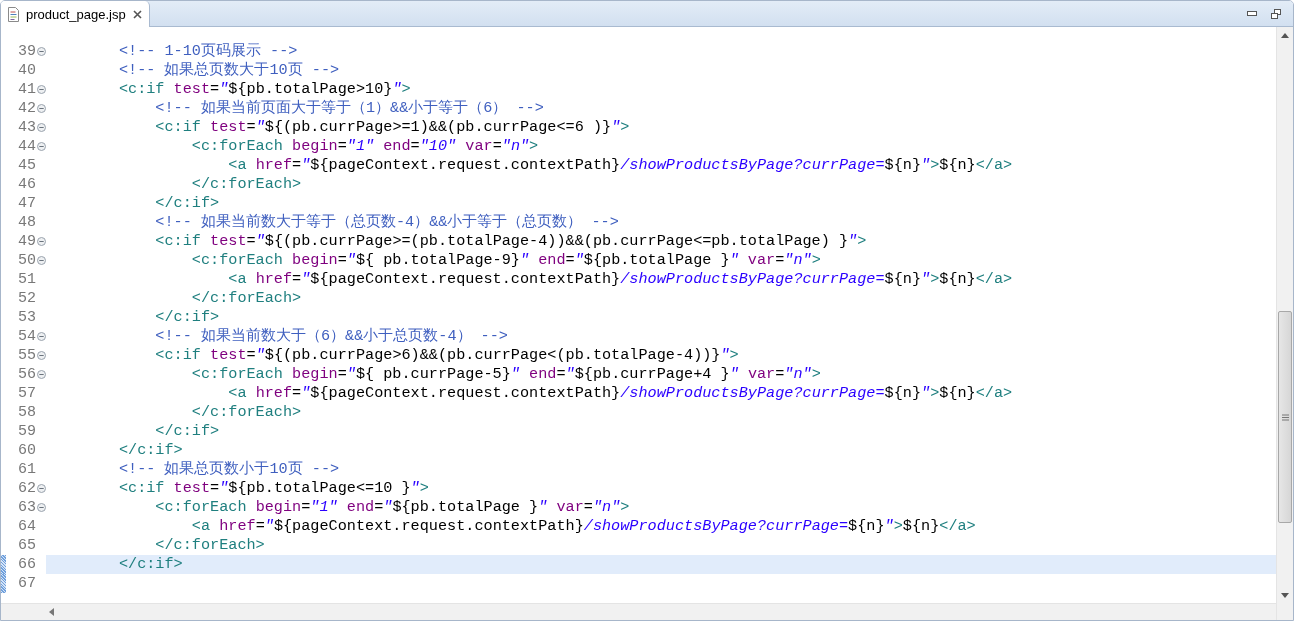 The height and width of the screenshot is (621, 1294). What do you see at coordinates (26, 203) in the screenshot?
I see `line-number: 47` at bounding box center [26, 203].